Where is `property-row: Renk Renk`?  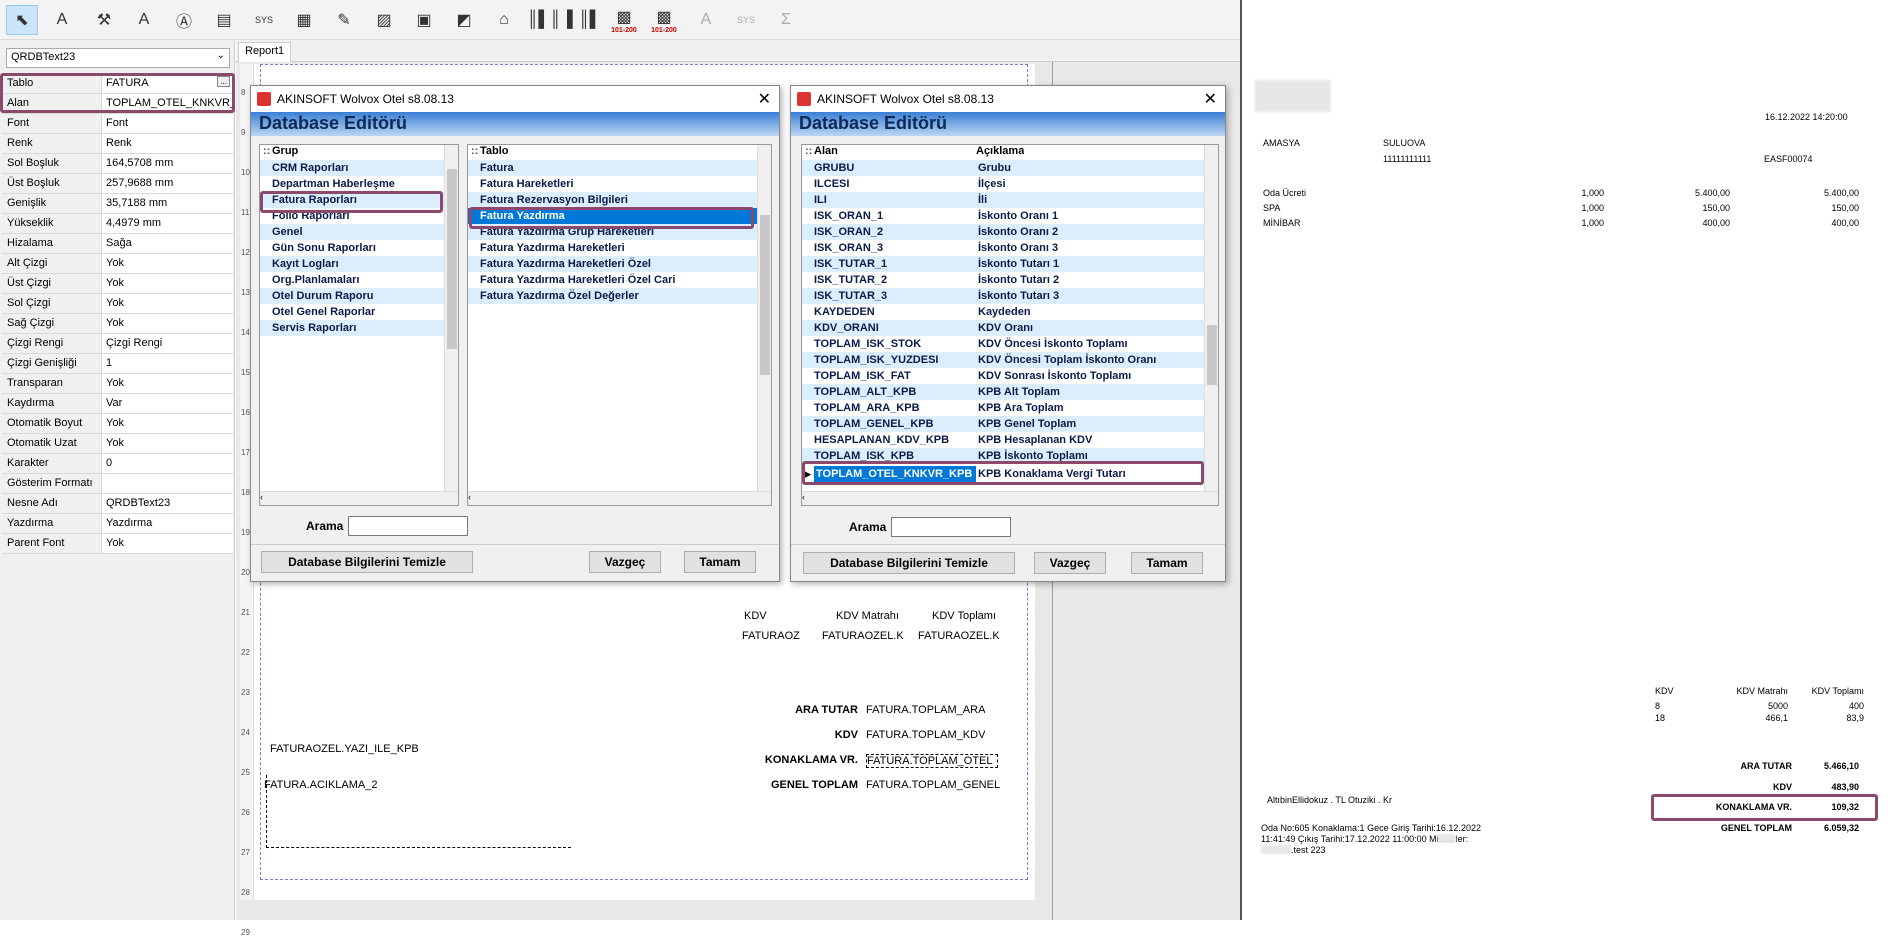
property-row: Renk Renk is located at coordinates (117, 144).